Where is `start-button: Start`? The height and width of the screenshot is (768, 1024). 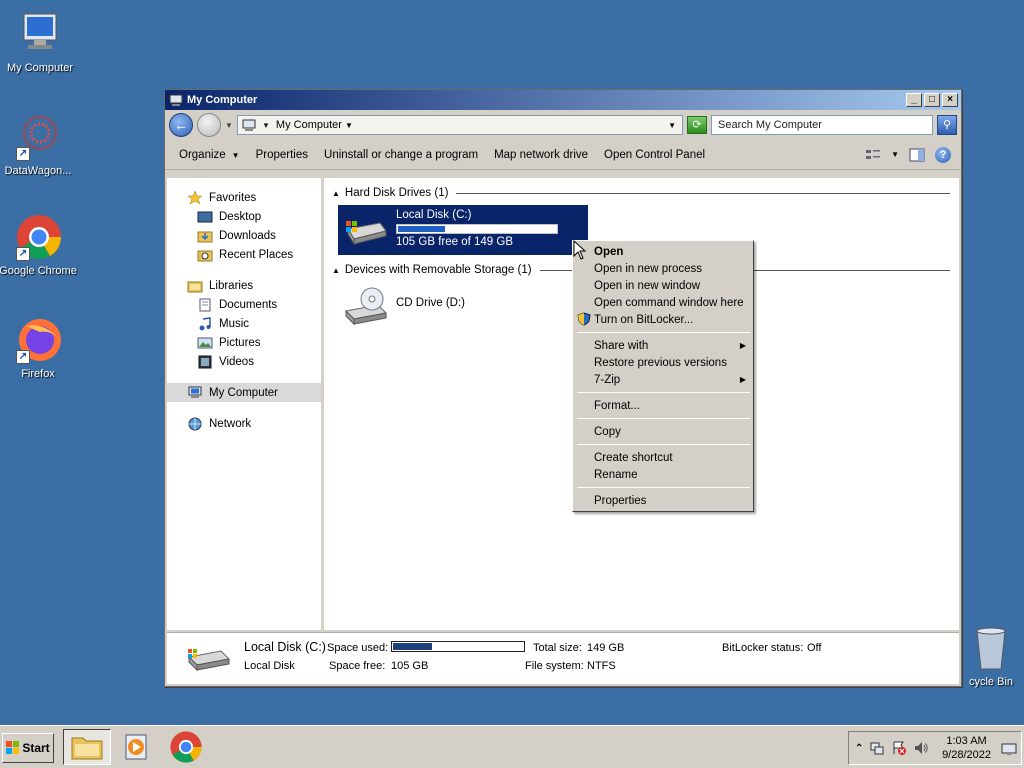 start-button: Start is located at coordinates (28, 748).